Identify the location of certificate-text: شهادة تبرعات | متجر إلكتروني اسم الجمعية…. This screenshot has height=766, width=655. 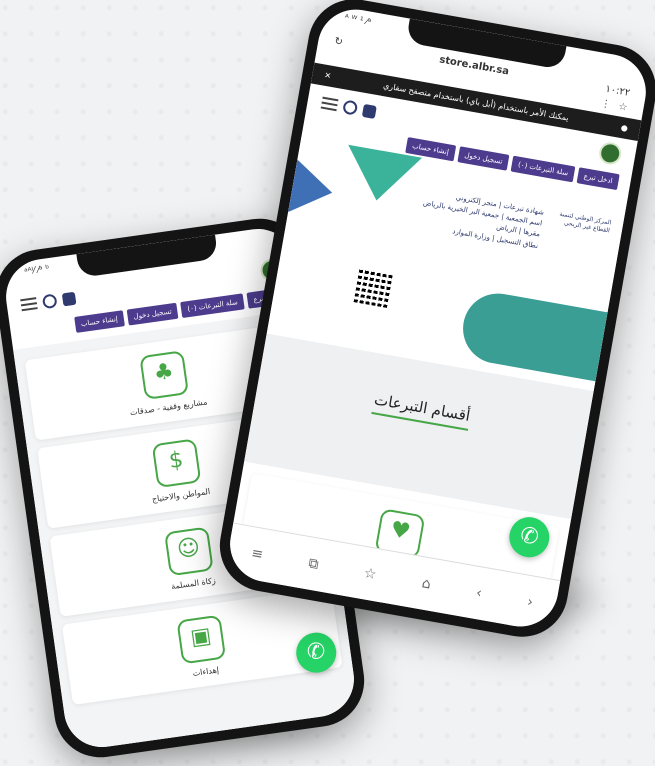
(483, 221).